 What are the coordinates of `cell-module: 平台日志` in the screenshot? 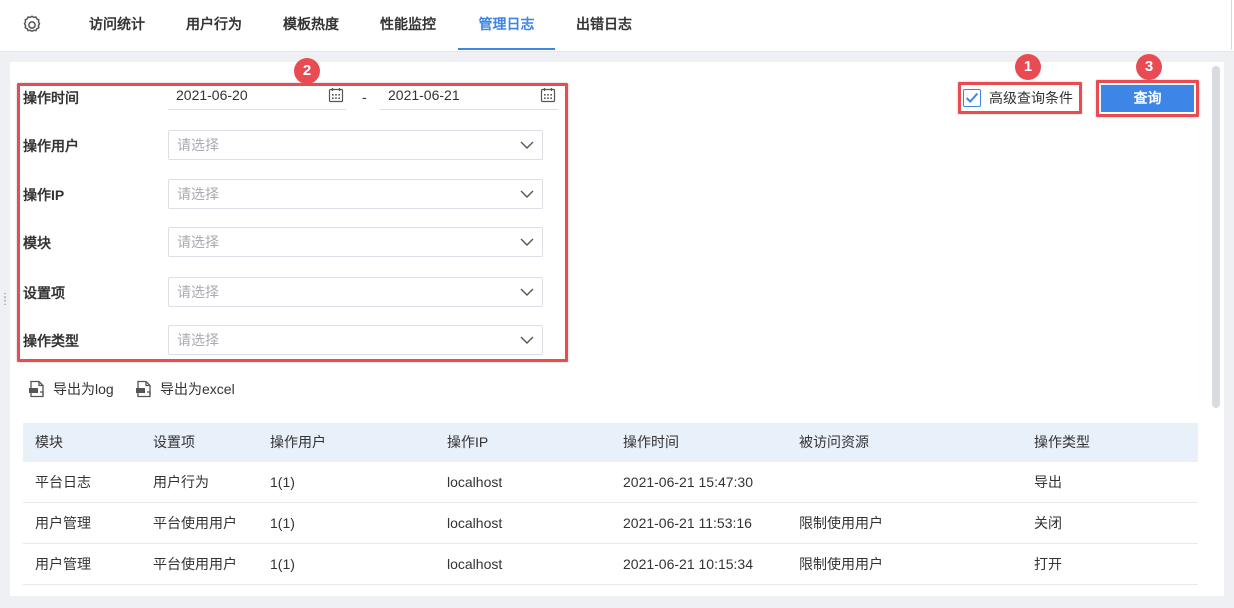 It's located at (63, 482).